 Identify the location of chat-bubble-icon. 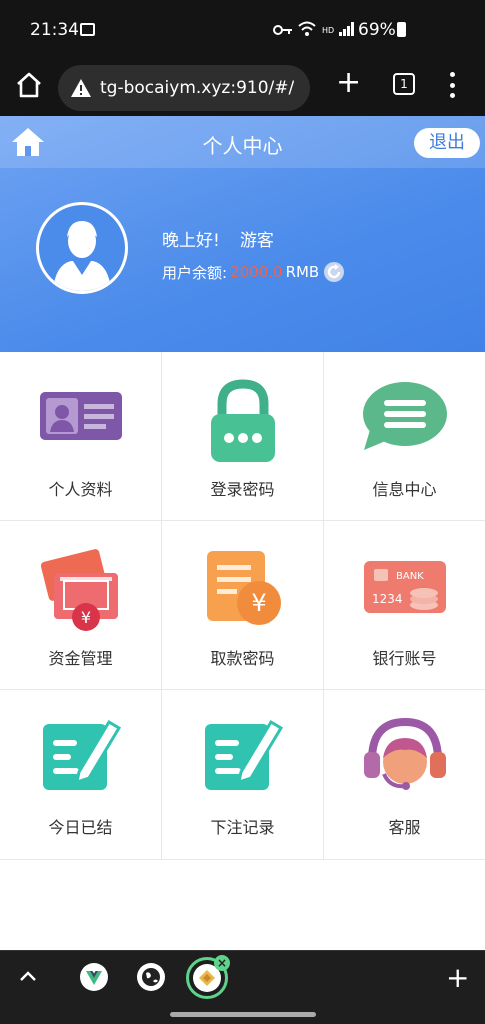
(404, 416).